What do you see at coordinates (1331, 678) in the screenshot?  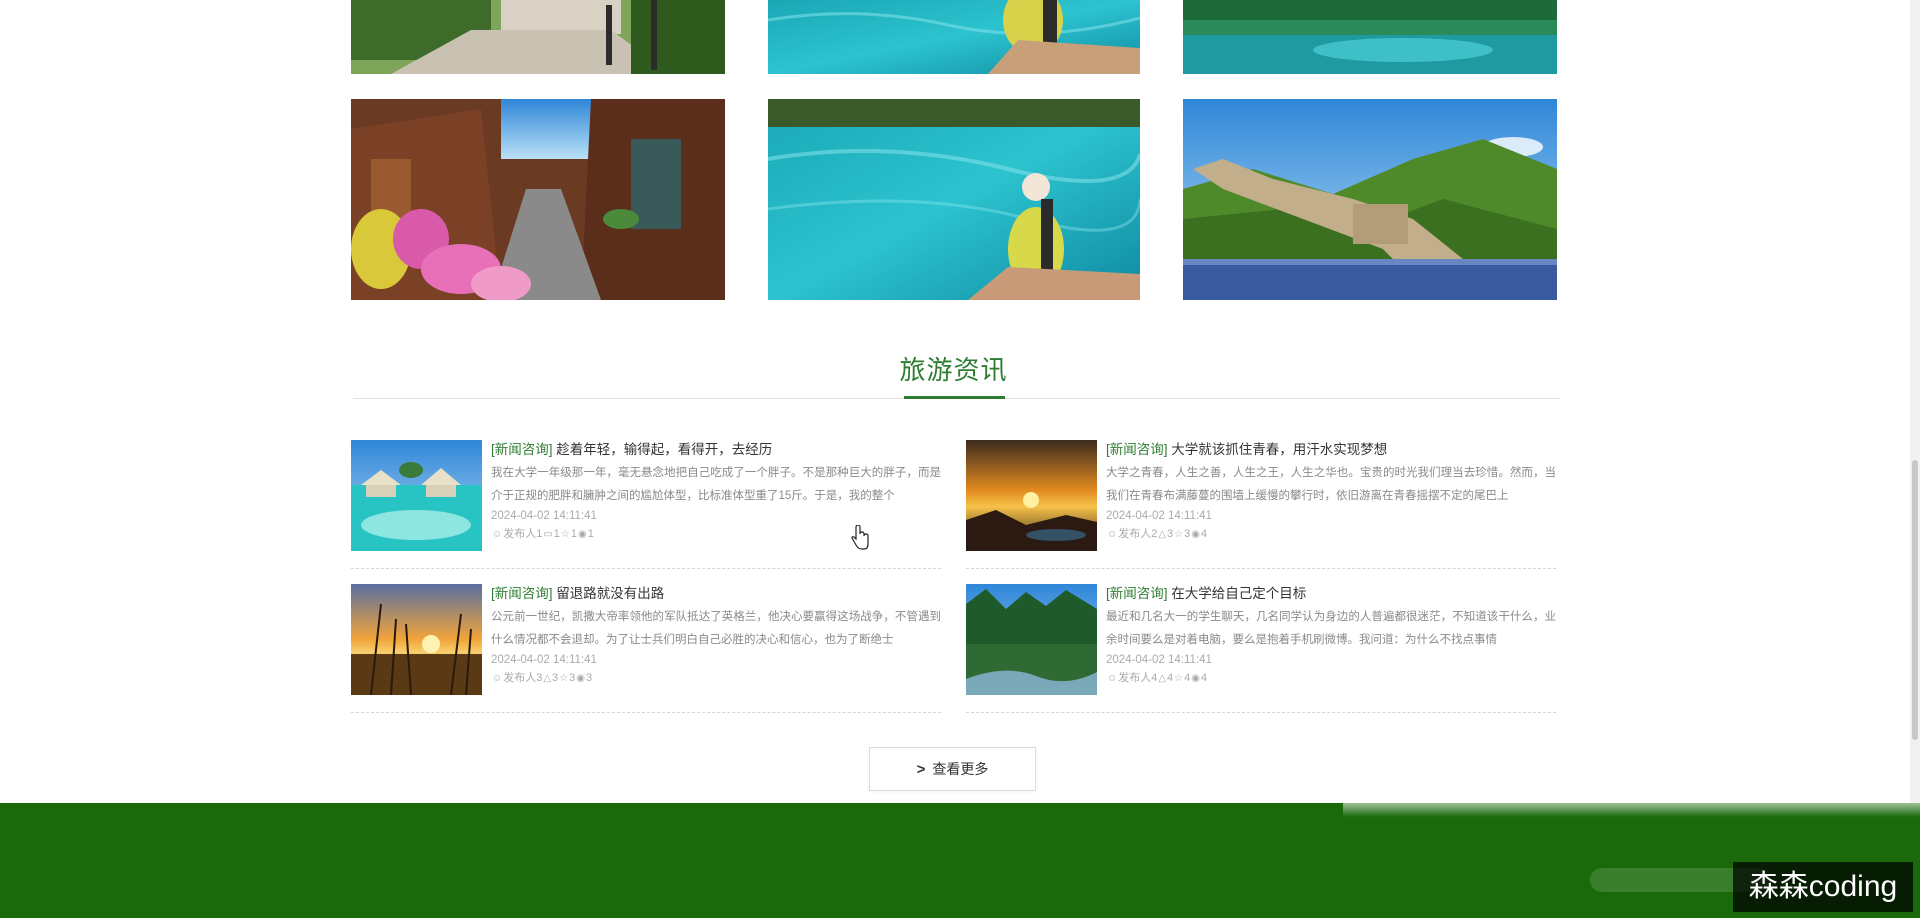 I see `news-meta: ☺发布人4△4☆4◉4` at bounding box center [1331, 678].